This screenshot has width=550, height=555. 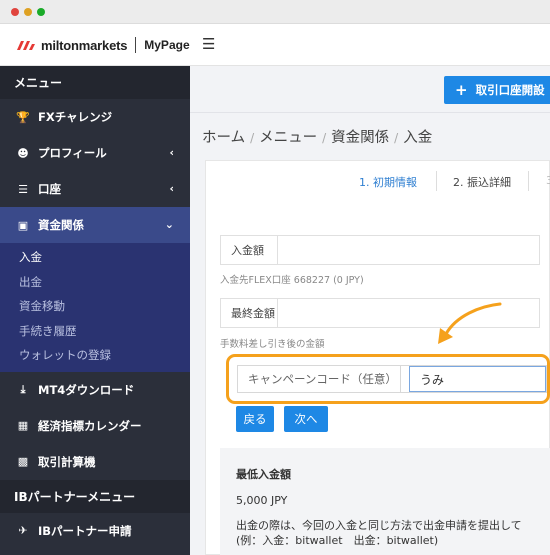 I want to click on breadcrumb-funds: 資金関係, so click(x=360, y=138).